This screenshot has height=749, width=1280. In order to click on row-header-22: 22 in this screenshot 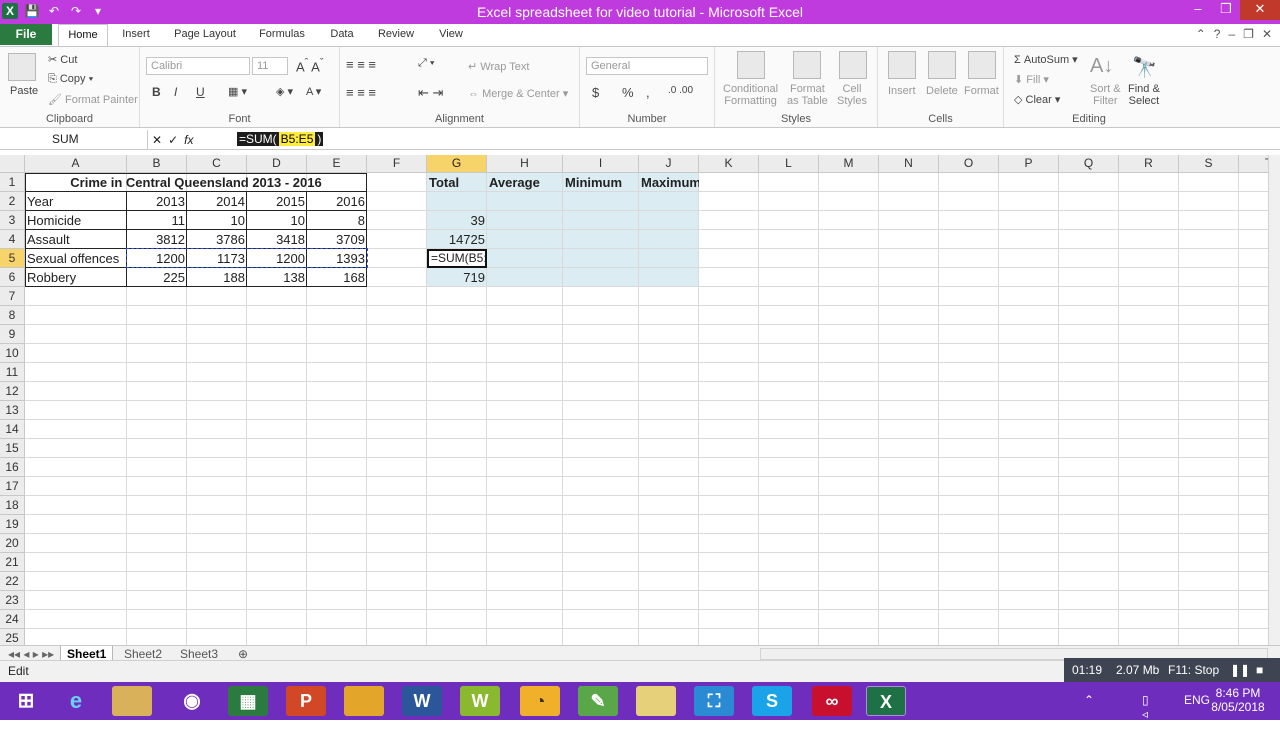, I will do `click(12, 581)`.